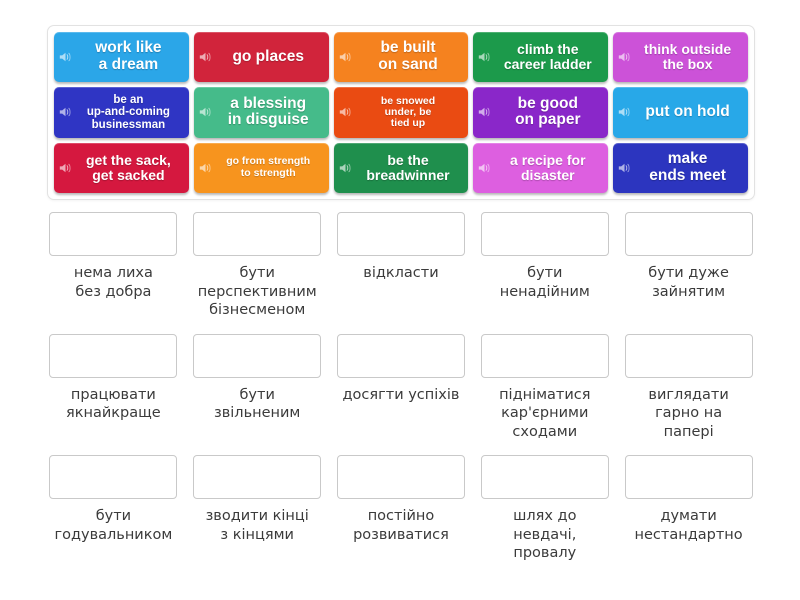  What do you see at coordinates (548, 111) in the screenshot?
I see `word-tile-label: be good on paper` at bounding box center [548, 111].